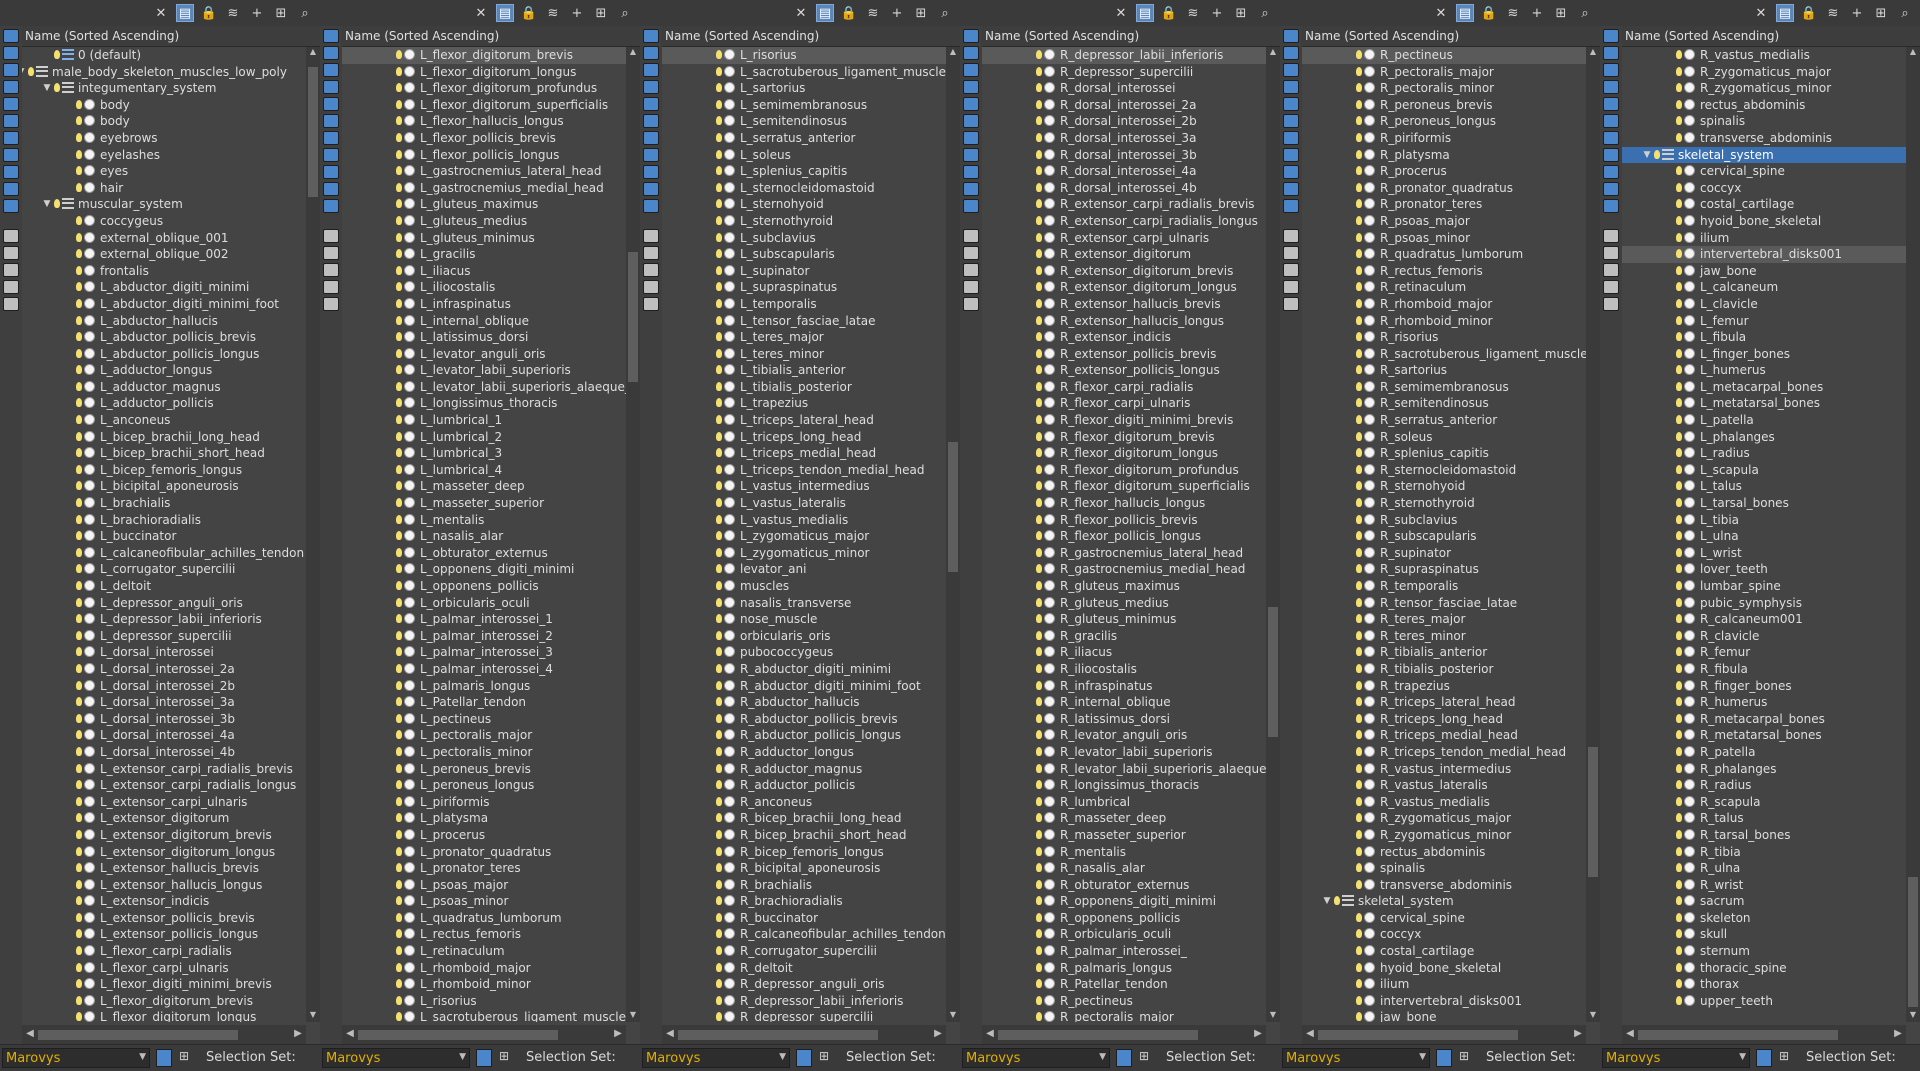 Image resolution: width=1920 pixels, height=1071 pixels. What do you see at coordinates (1764, 121) in the screenshot?
I see `tree-row: spinalis` at bounding box center [1764, 121].